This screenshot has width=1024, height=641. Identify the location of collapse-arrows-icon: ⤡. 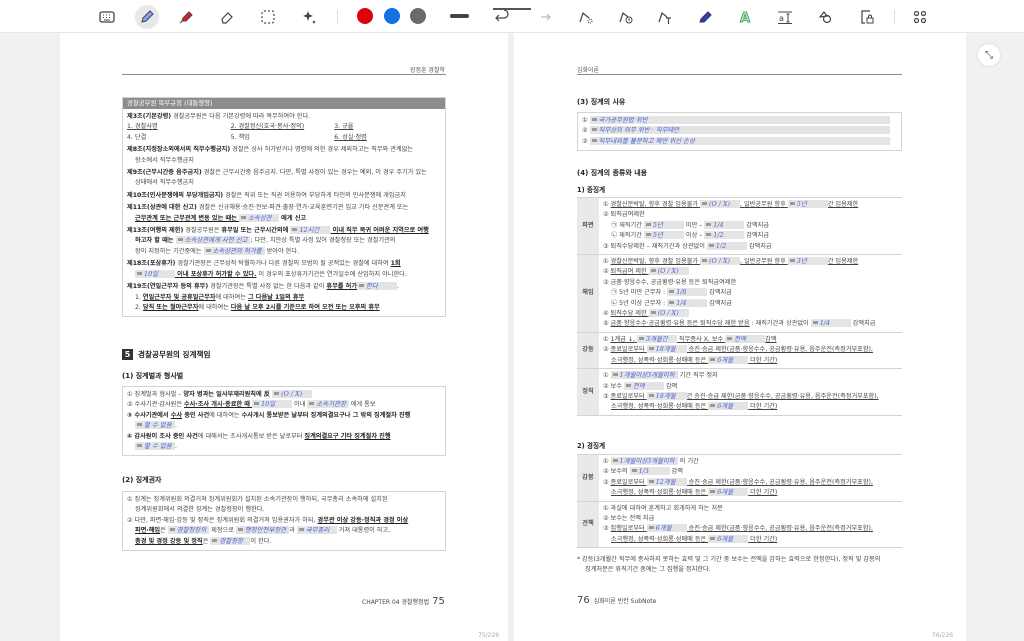
(989, 55).